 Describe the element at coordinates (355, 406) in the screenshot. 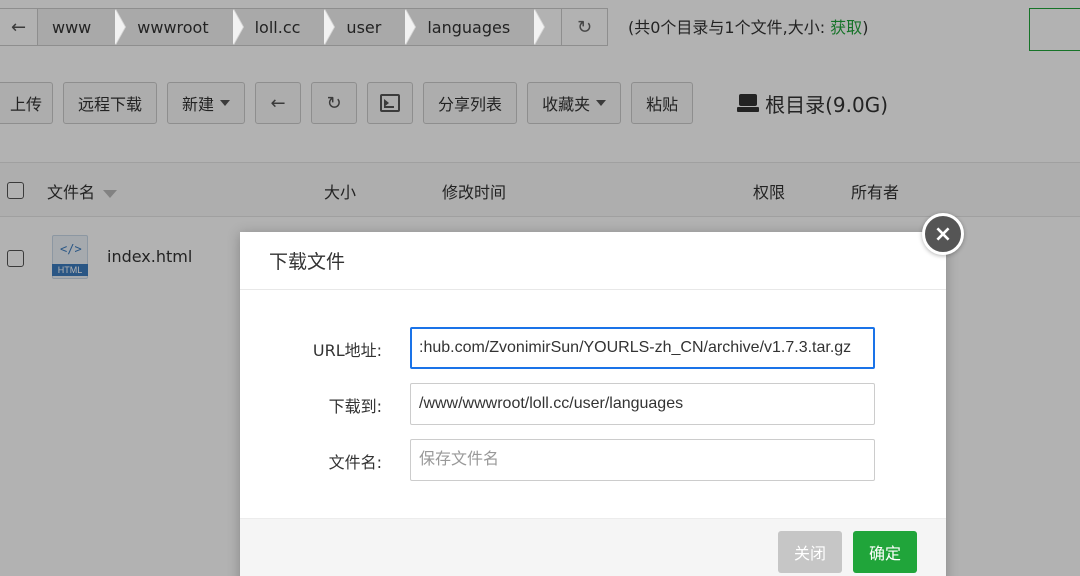

I see `destination-label: 下载到:` at that location.